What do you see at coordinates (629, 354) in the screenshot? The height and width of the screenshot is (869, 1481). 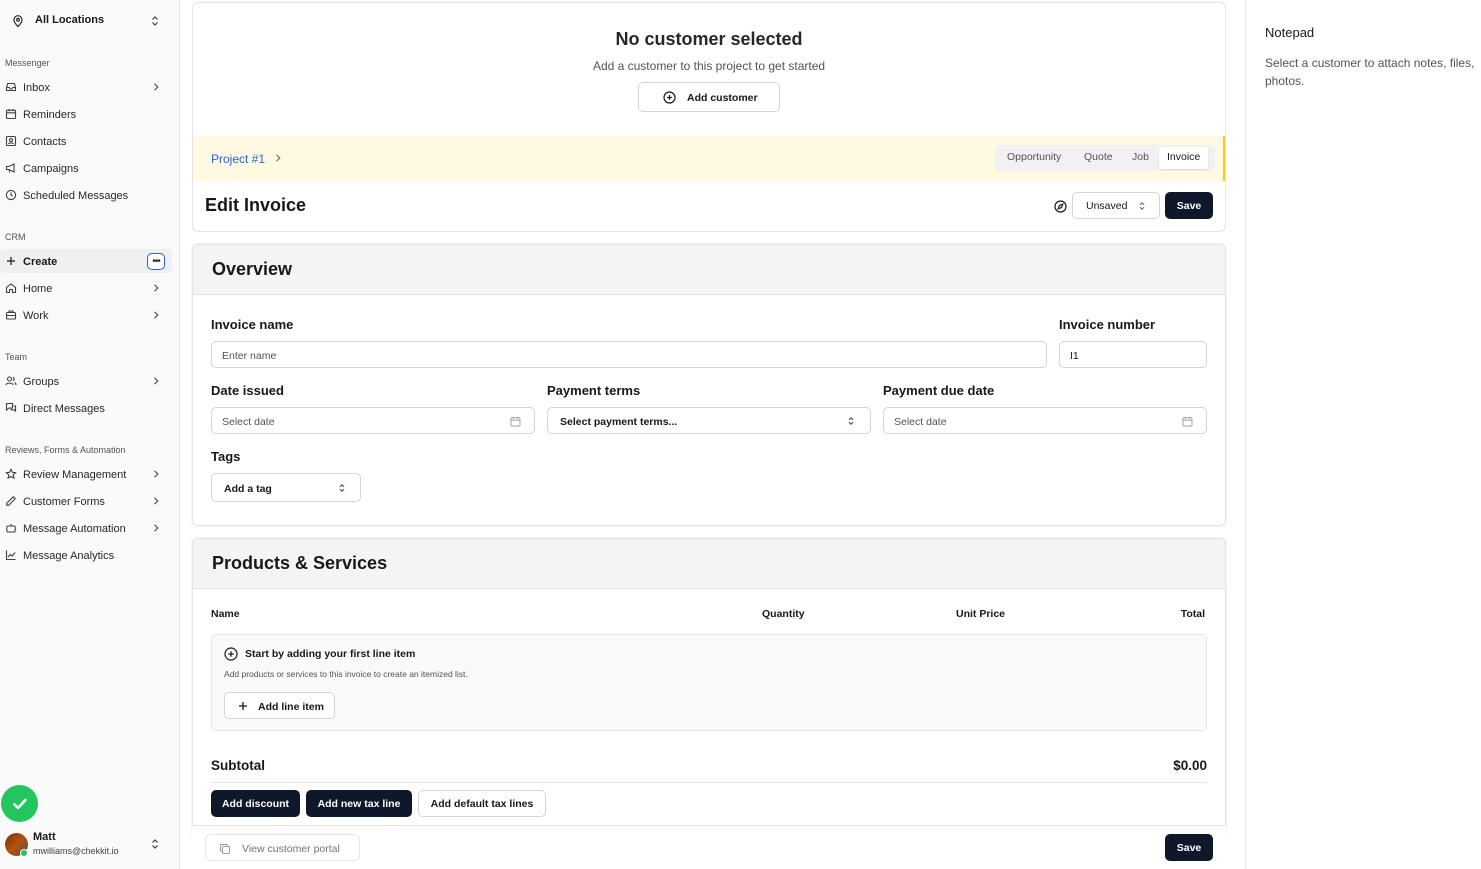 I see `invoice-name-input: Enter name` at bounding box center [629, 354].